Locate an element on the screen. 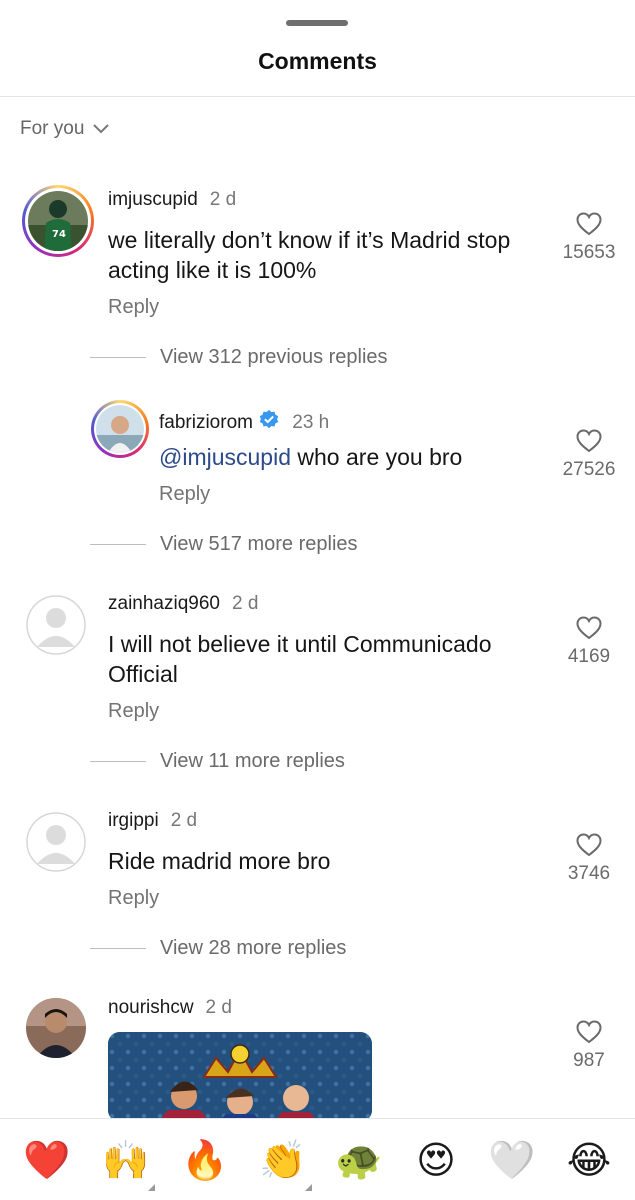 This screenshot has width=635, height=1200. heart-eyes-emoji-button: 😍 is located at coordinates (436, 1160).